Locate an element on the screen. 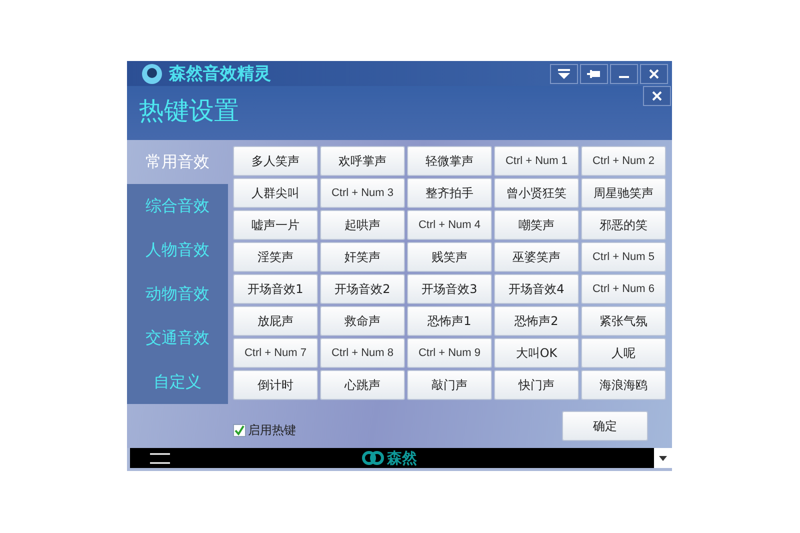 This screenshot has width=800, height=533. sound-button: 多人笑声 is located at coordinates (275, 161).